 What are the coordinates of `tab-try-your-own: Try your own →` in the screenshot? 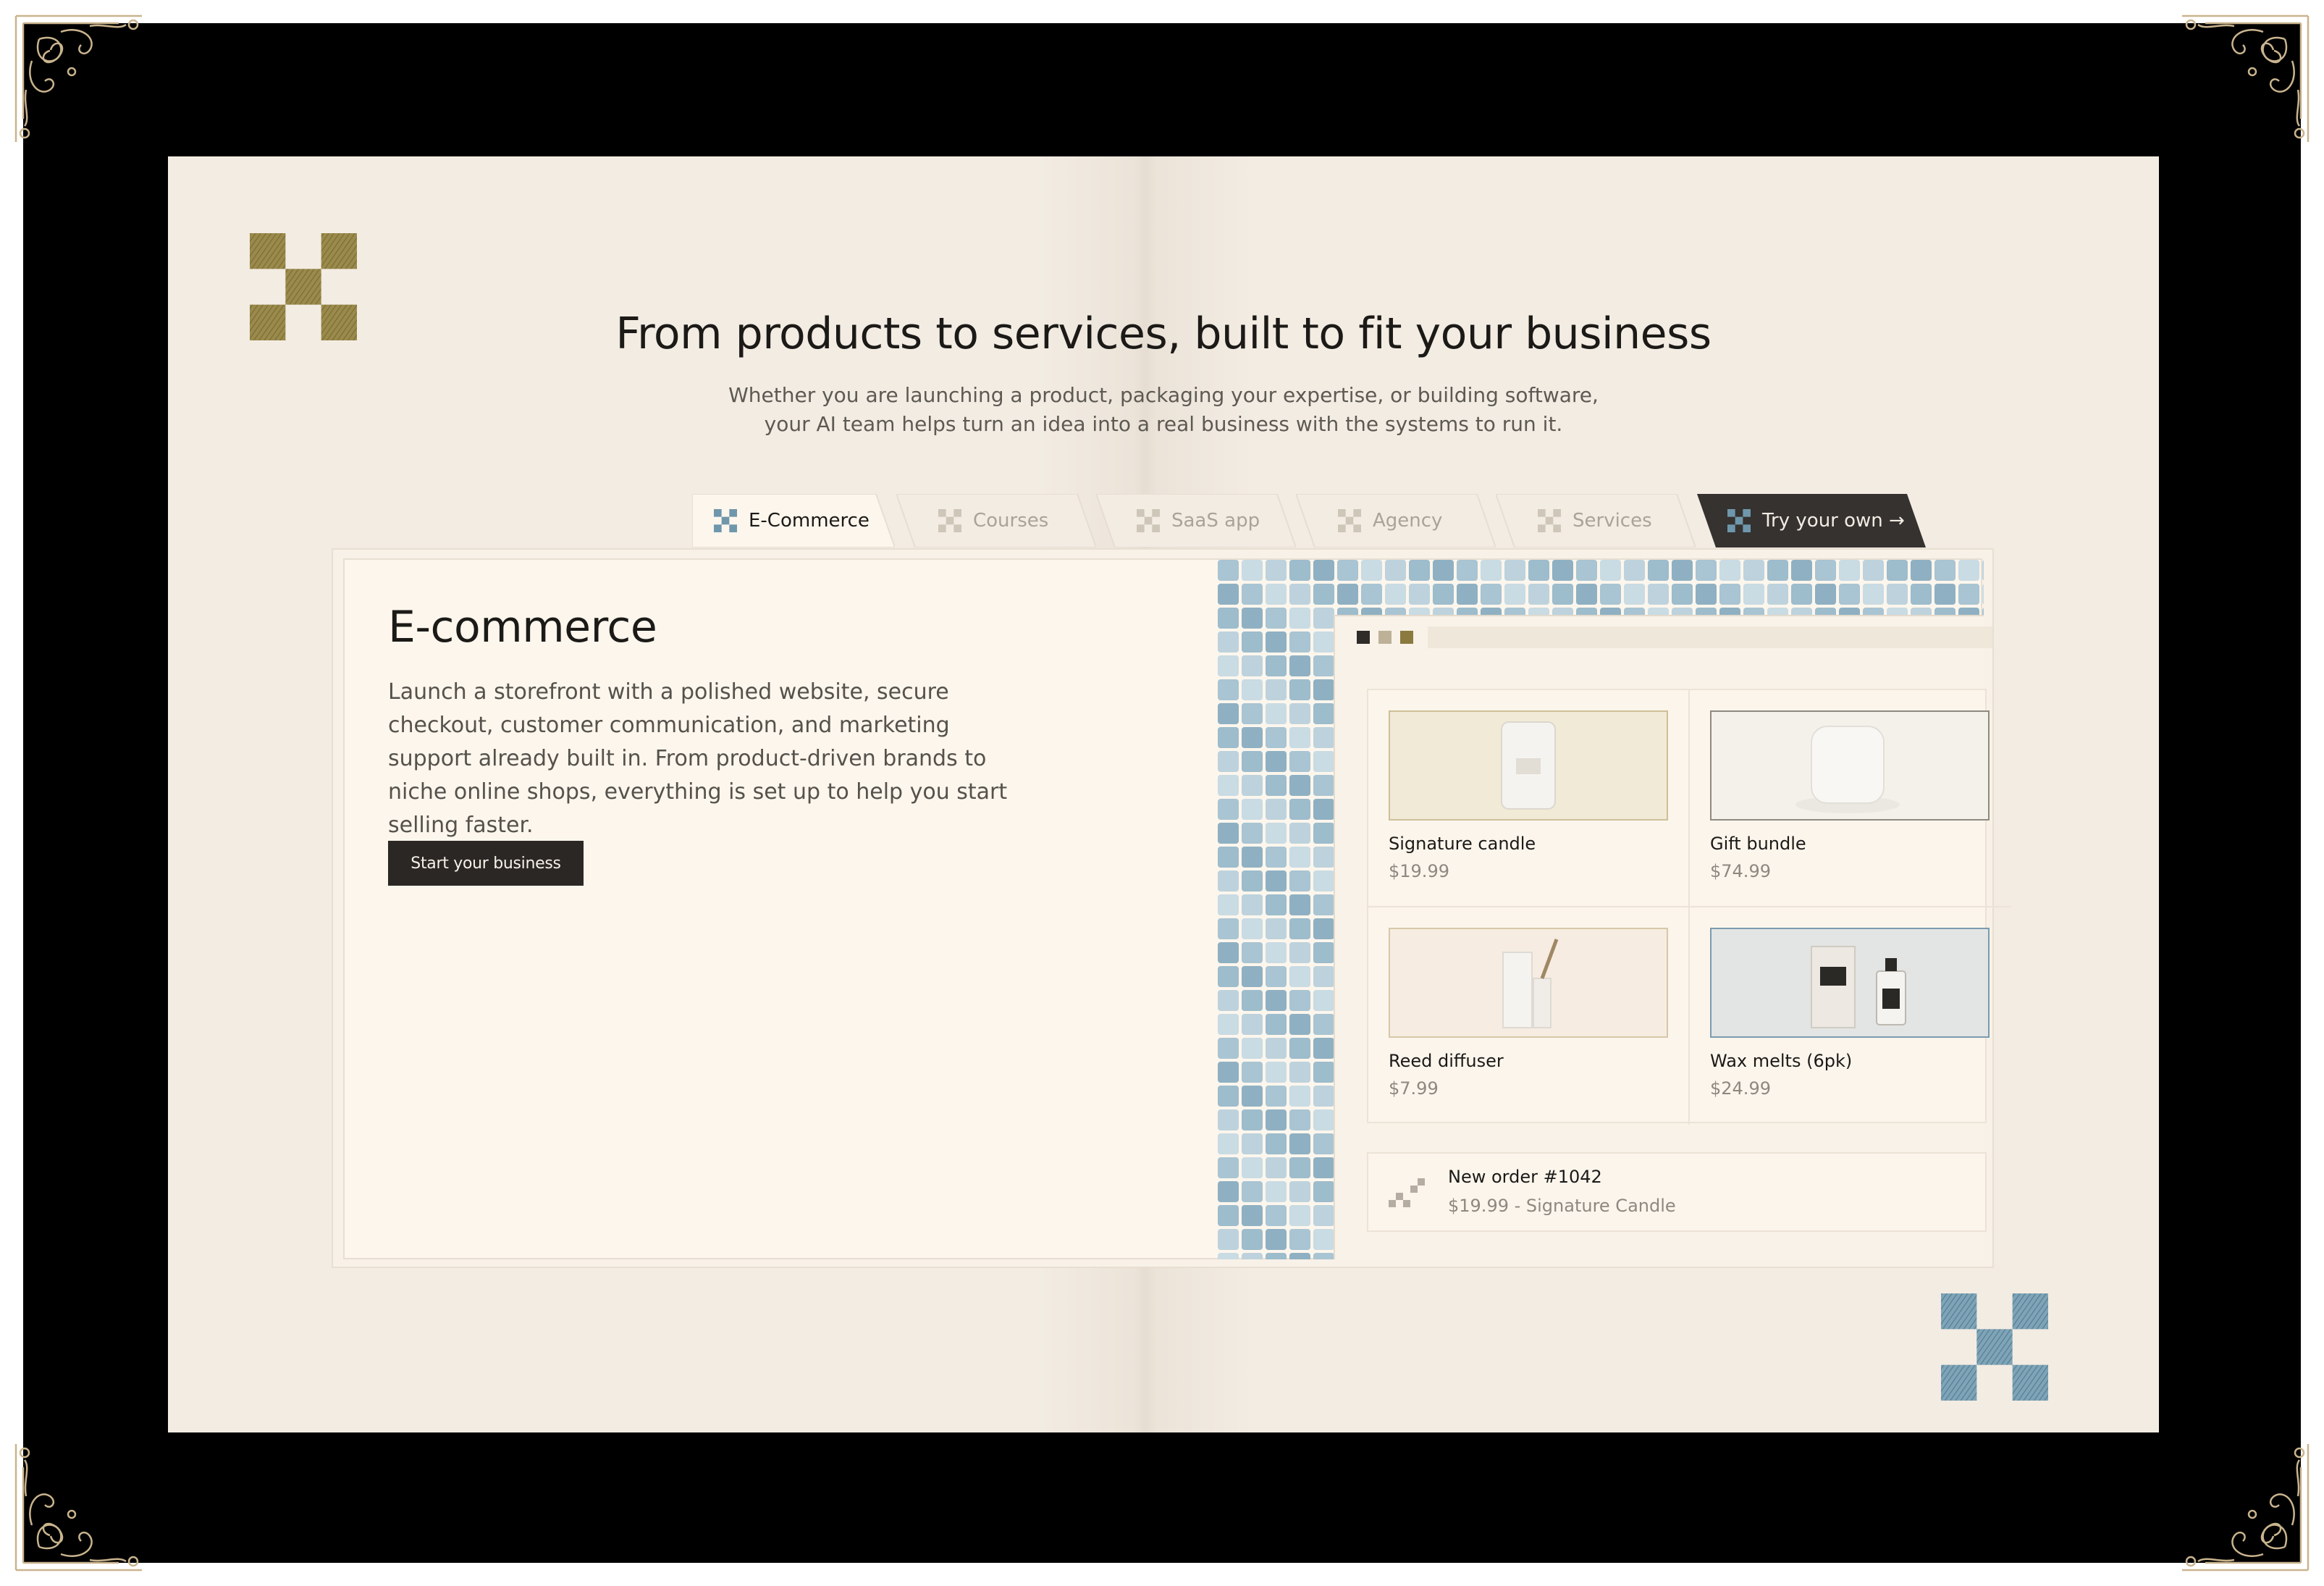 It's located at (1811, 520).